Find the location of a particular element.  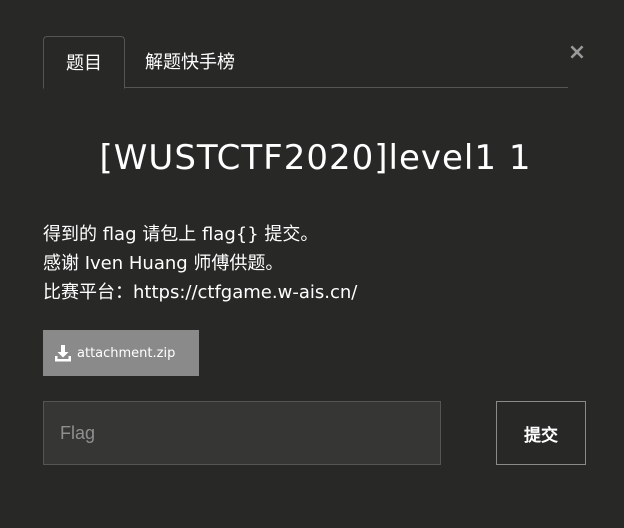

tab-challenge: 题目 is located at coordinates (84, 62).